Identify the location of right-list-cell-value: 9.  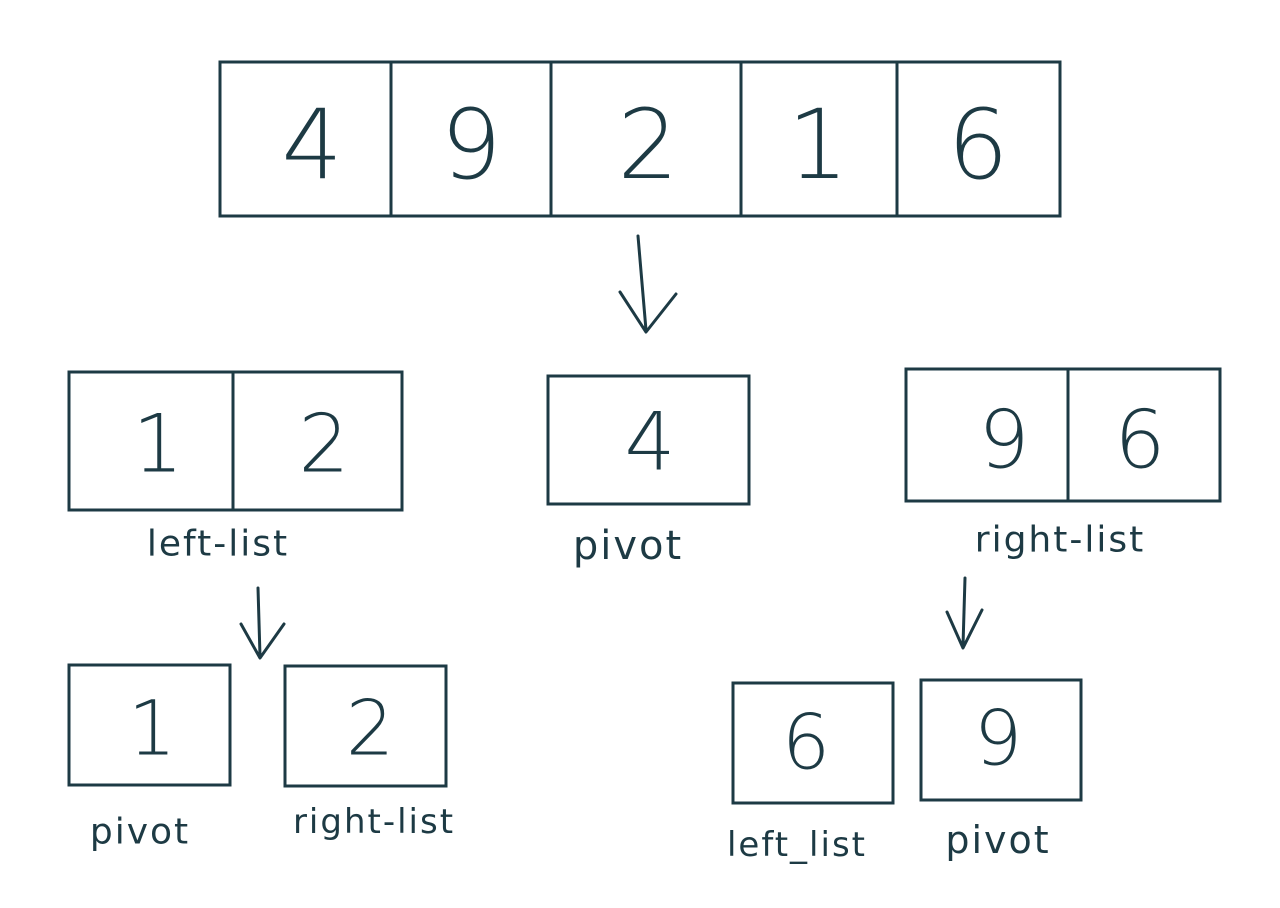
(1004, 440).